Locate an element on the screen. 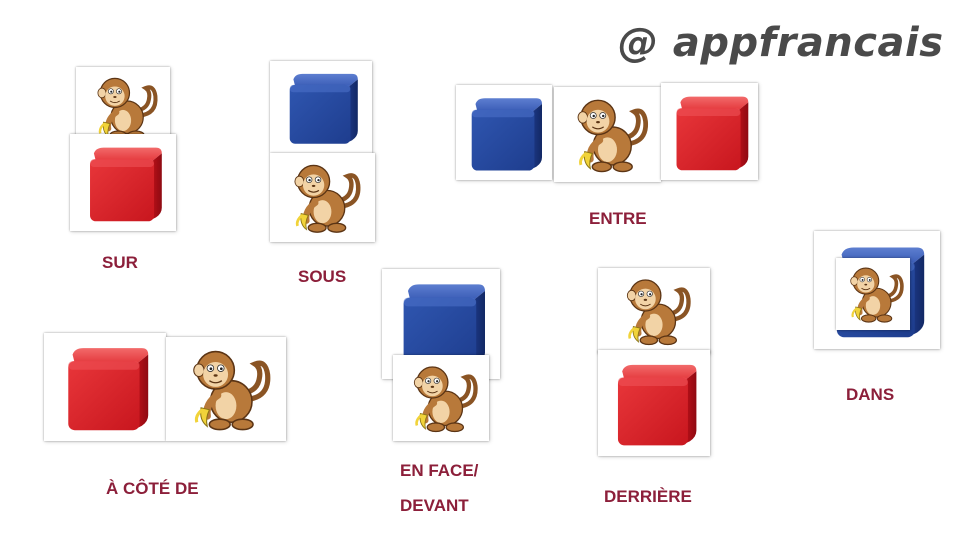 Image resolution: width=960 pixels, height=540 pixels. monkey-tile-en-face is located at coordinates (441, 398).